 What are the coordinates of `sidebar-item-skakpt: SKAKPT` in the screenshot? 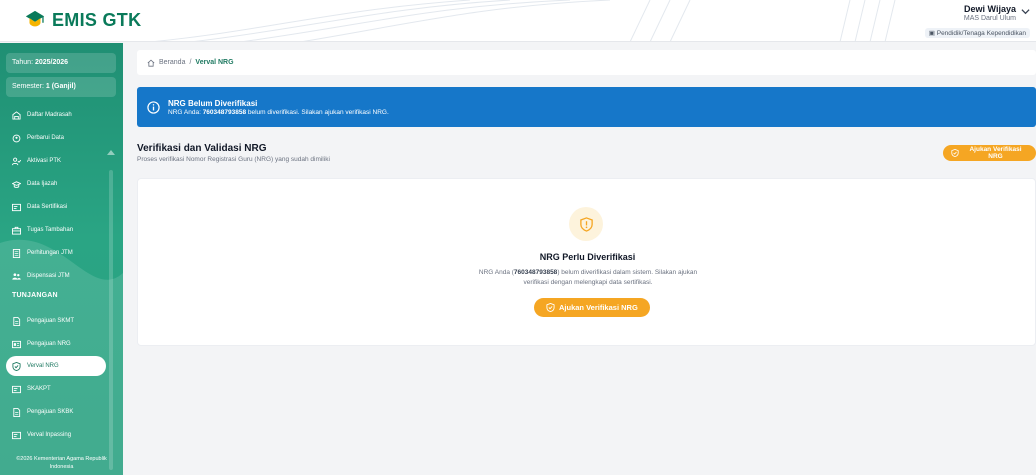 It's located at (56, 389).